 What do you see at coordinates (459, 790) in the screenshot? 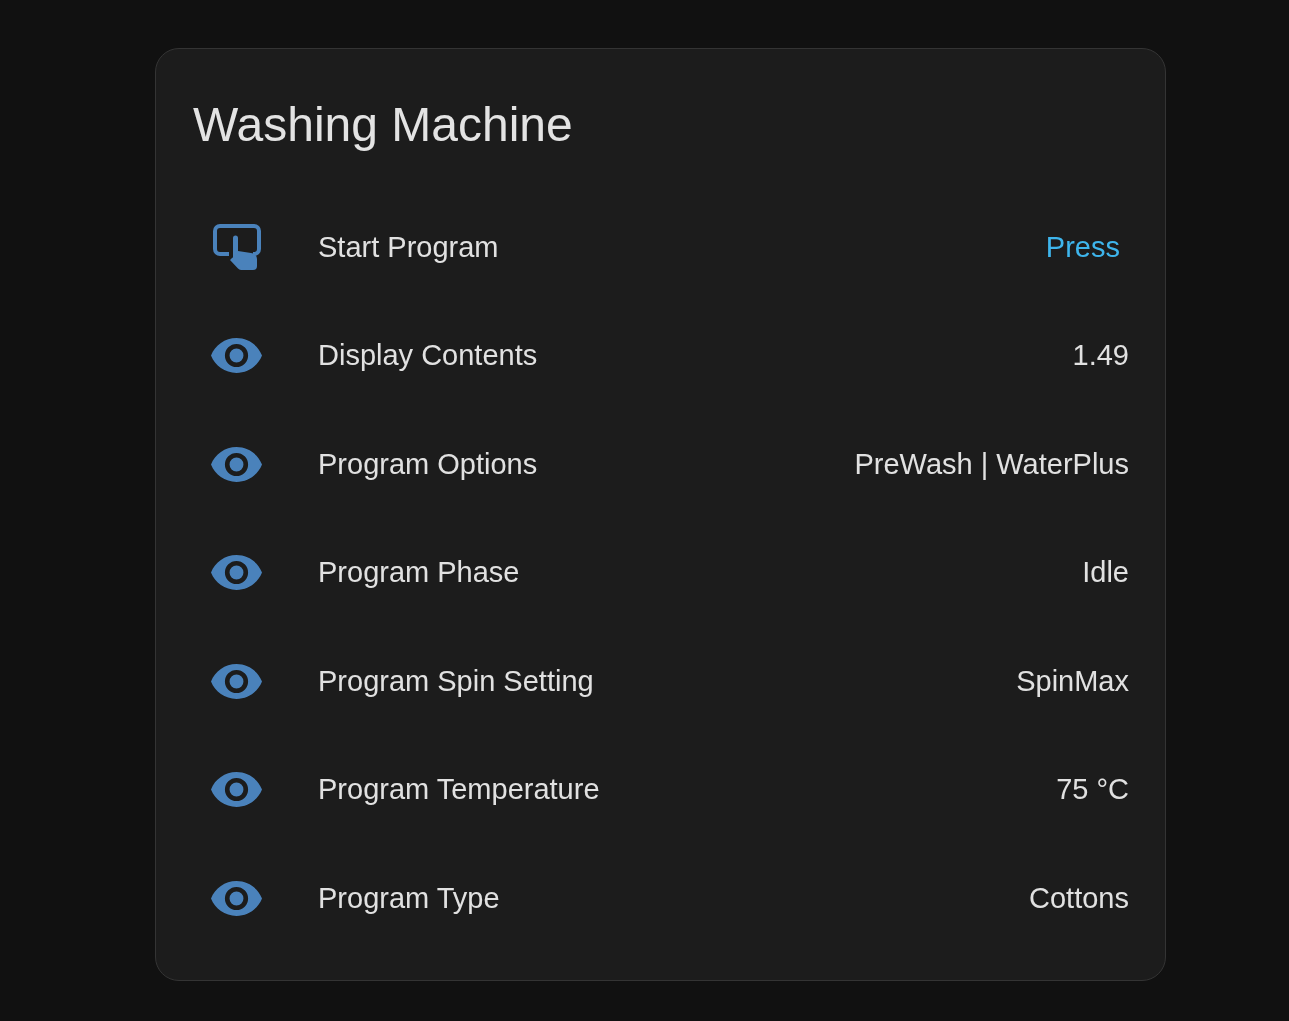
I see `entity-name: Program Temperature` at bounding box center [459, 790].